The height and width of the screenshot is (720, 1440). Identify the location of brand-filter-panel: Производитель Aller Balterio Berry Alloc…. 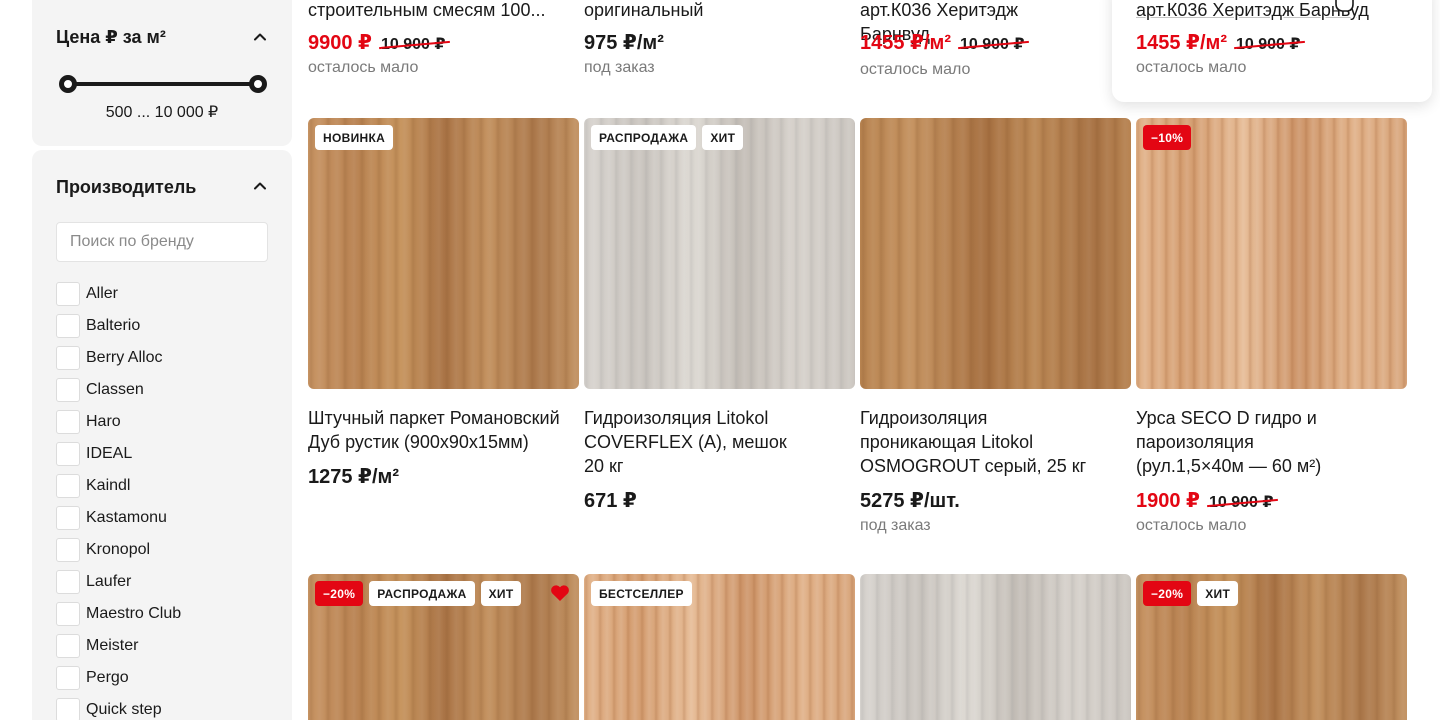
(162, 435).